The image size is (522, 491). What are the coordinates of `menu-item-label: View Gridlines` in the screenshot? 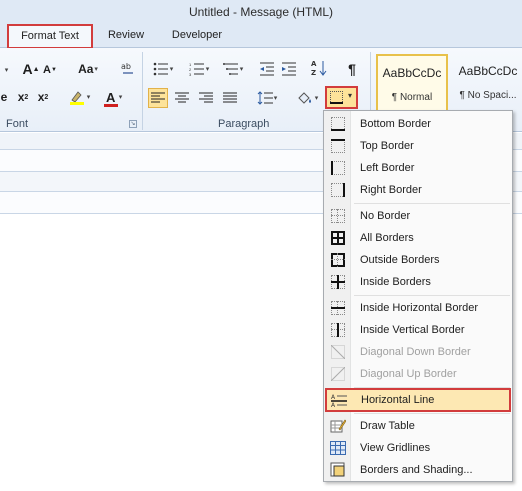 It's located at (395, 448).